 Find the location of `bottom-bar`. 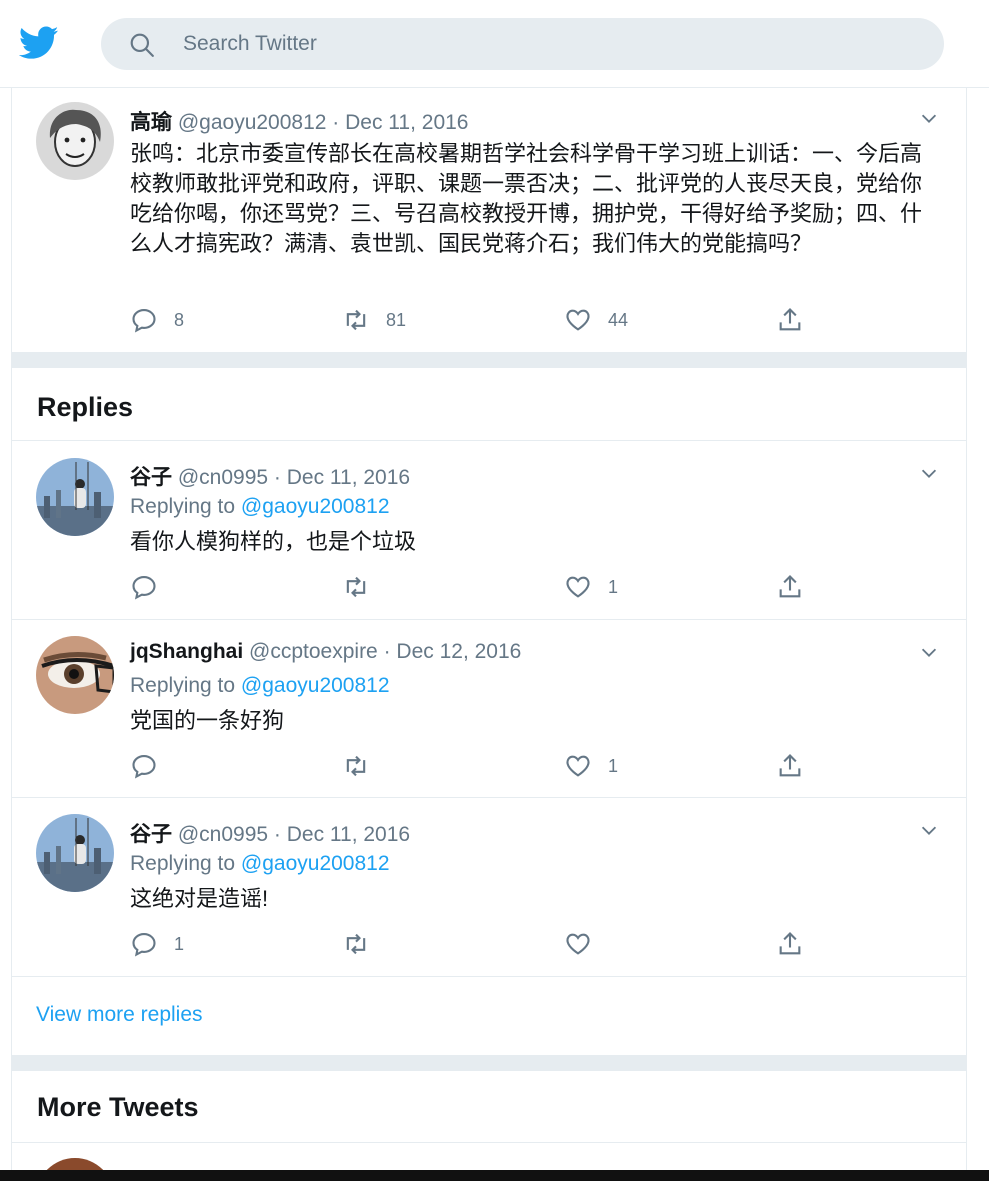

bottom-bar is located at coordinates (494, 1175).